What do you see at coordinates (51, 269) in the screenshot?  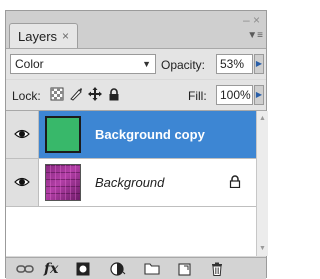 I see `fx-icon: fx` at bounding box center [51, 269].